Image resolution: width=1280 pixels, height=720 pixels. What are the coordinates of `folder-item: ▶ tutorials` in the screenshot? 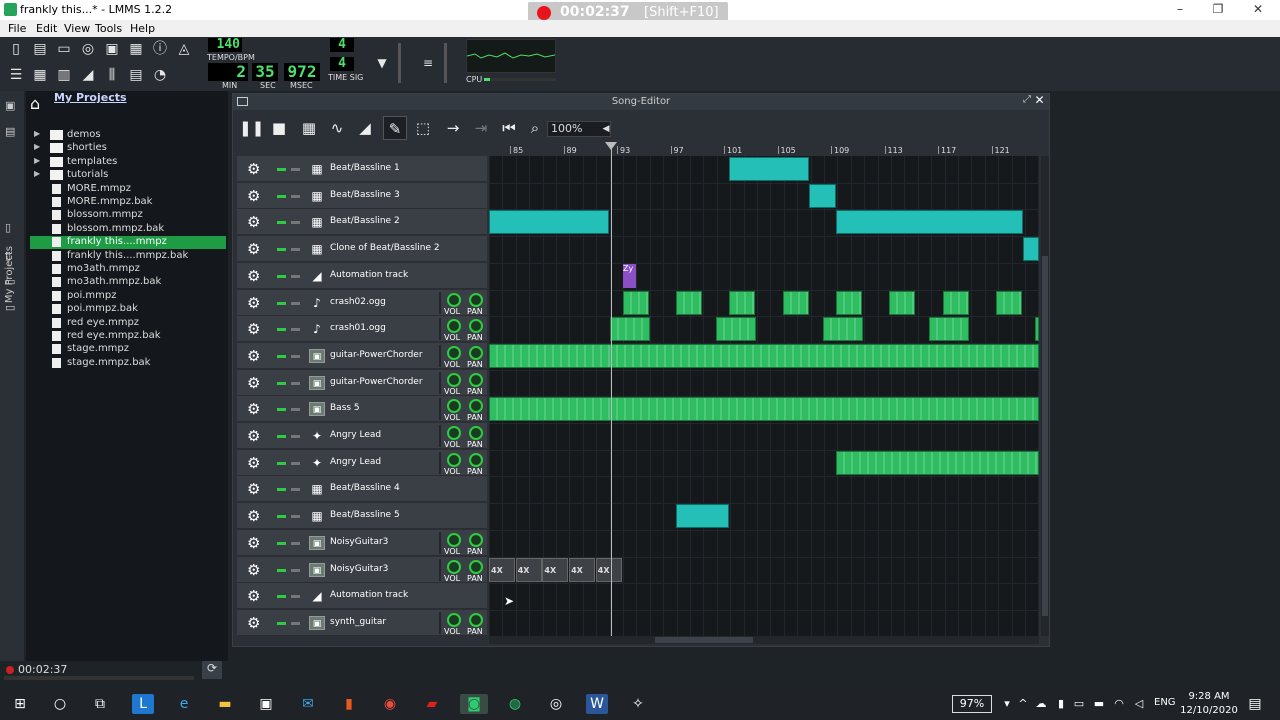 It's located at (128, 175).